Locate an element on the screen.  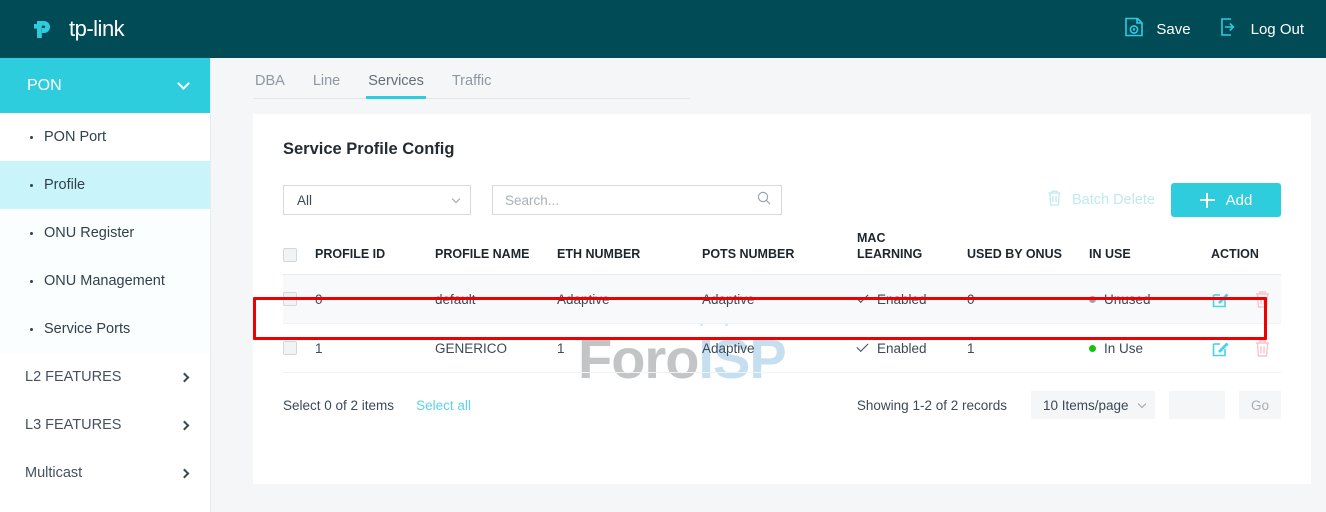
check-icon is located at coordinates (862, 346).